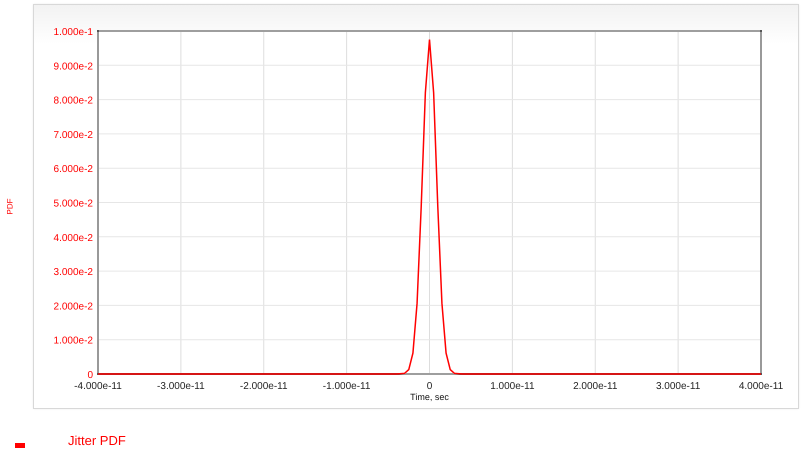 Image resolution: width=801 pixels, height=450 pixels. What do you see at coordinates (73, 135) in the screenshot?
I see `y-tick-label: 7.000e-2` at bounding box center [73, 135].